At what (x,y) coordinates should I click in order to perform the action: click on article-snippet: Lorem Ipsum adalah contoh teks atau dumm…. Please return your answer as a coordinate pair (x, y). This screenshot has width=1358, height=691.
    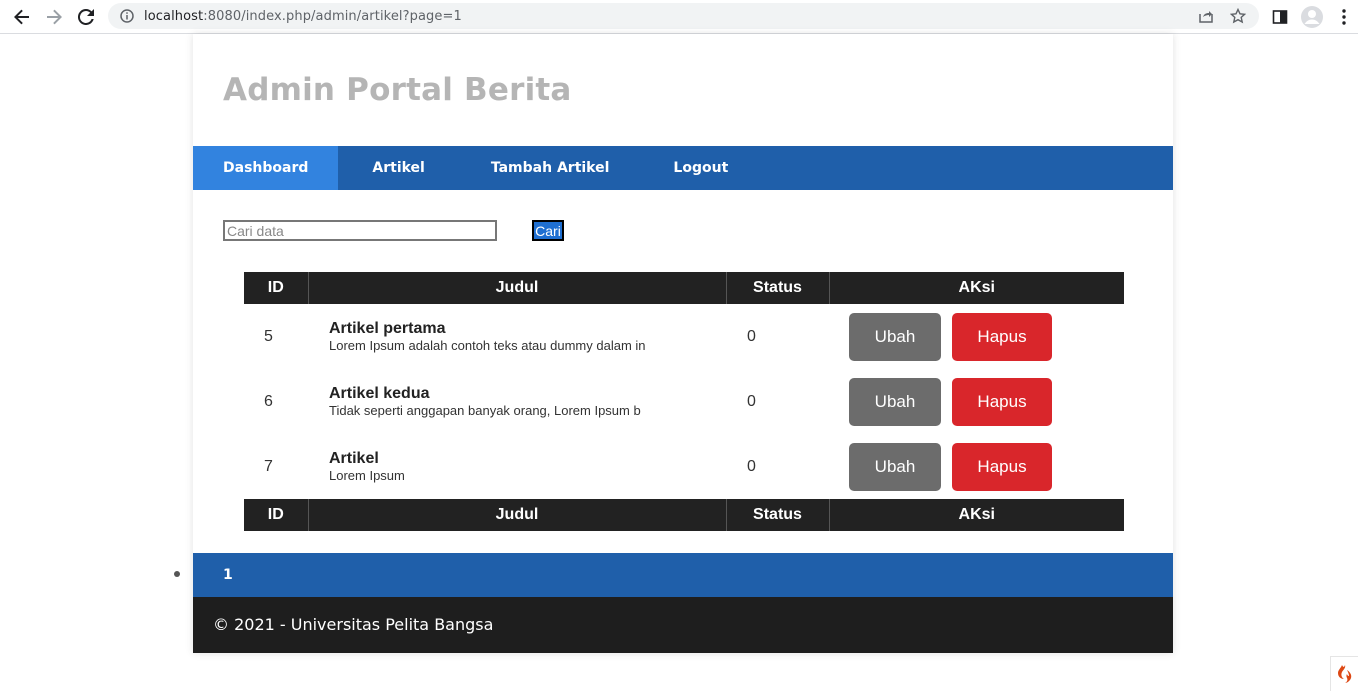
    Looking at the image, I should click on (487, 345).